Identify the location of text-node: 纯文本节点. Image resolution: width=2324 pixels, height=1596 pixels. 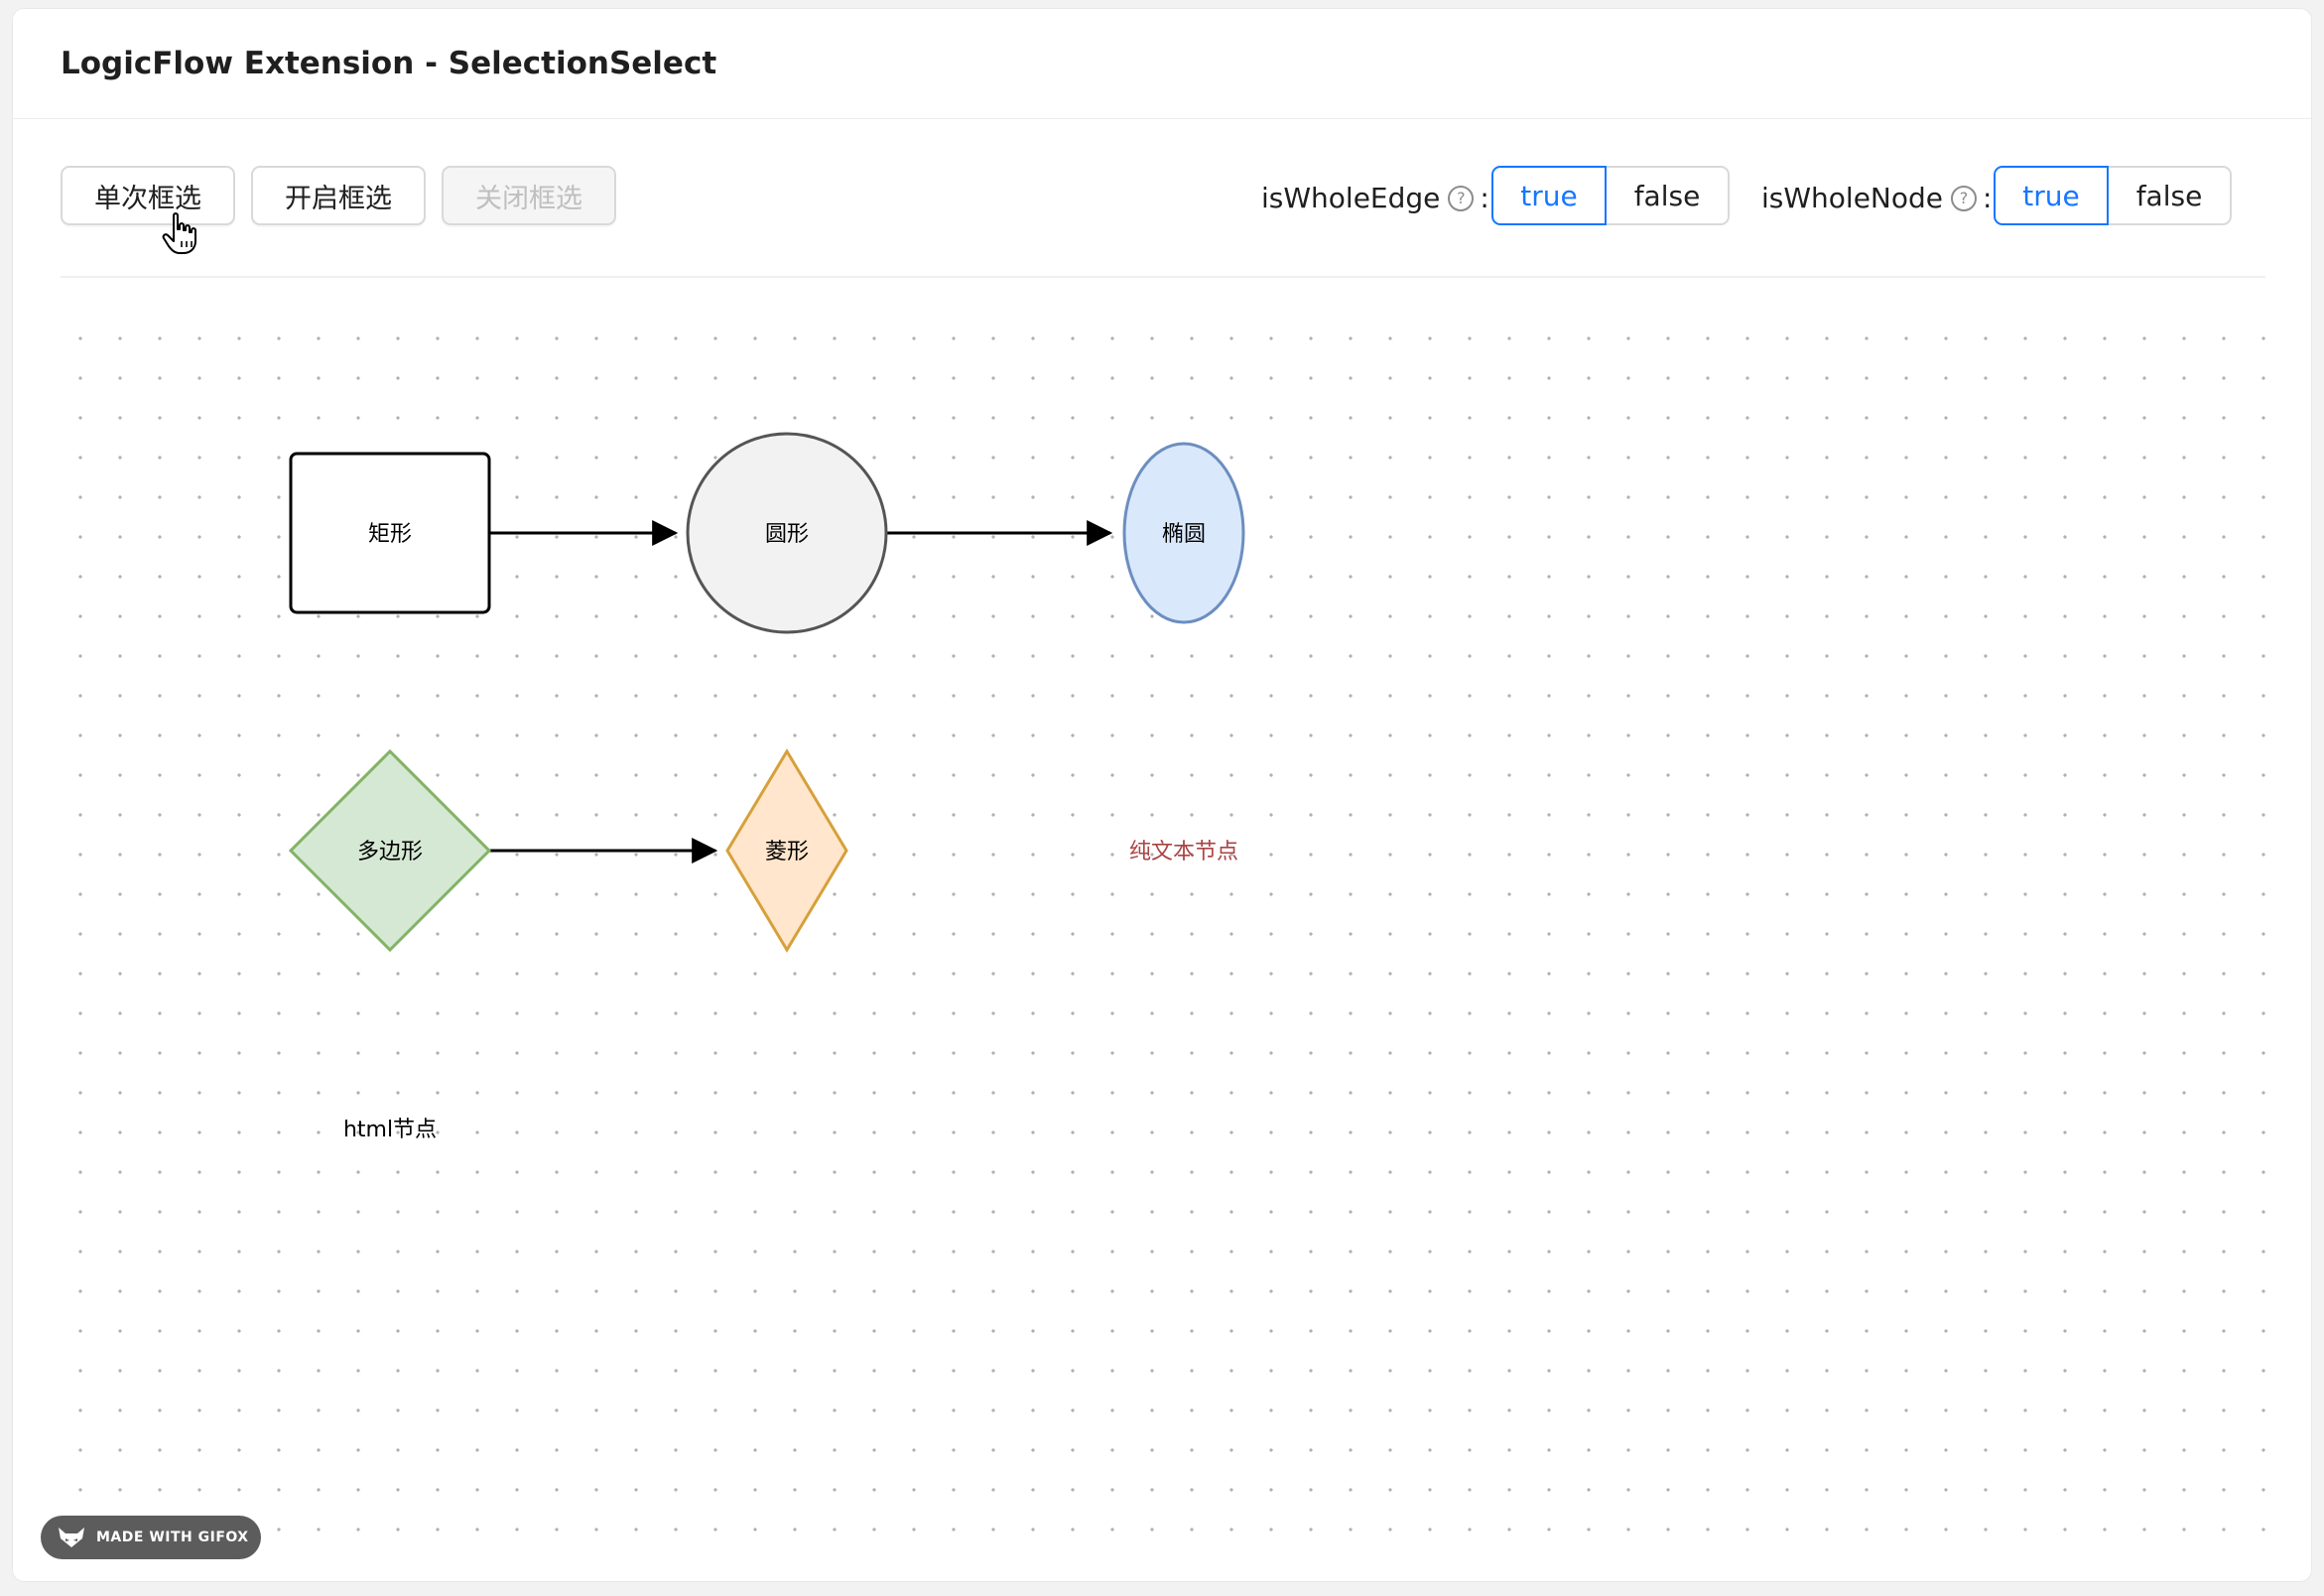
(1183, 852).